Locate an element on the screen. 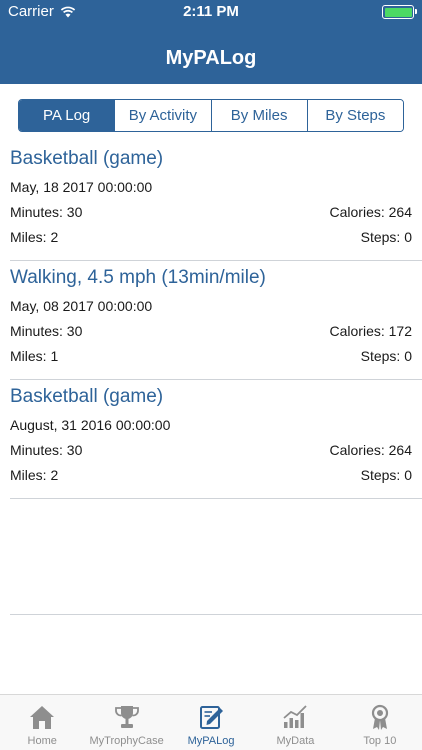 This screenshot has height=750, width=422. battery-icon is located at coordinates (399, 12).